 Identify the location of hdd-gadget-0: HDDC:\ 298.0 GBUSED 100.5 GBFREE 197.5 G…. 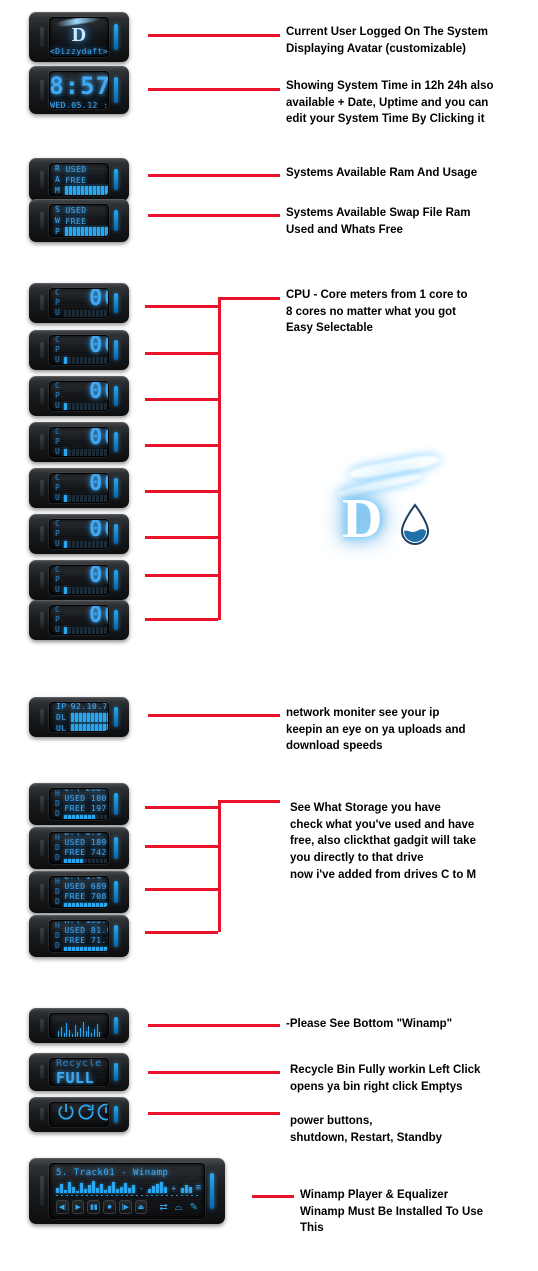
(79, 804).